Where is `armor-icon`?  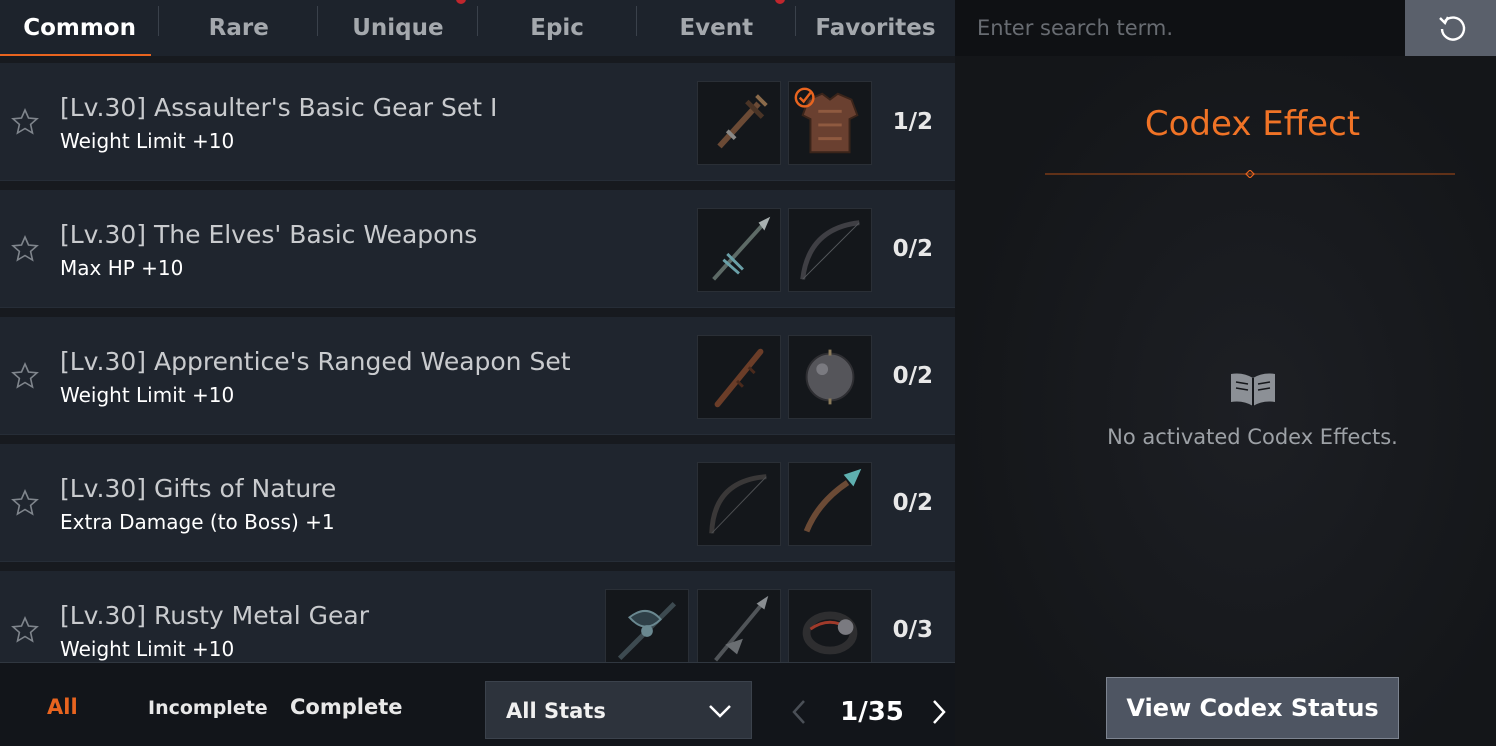
armor-icon is located at coordinates (826, 120).